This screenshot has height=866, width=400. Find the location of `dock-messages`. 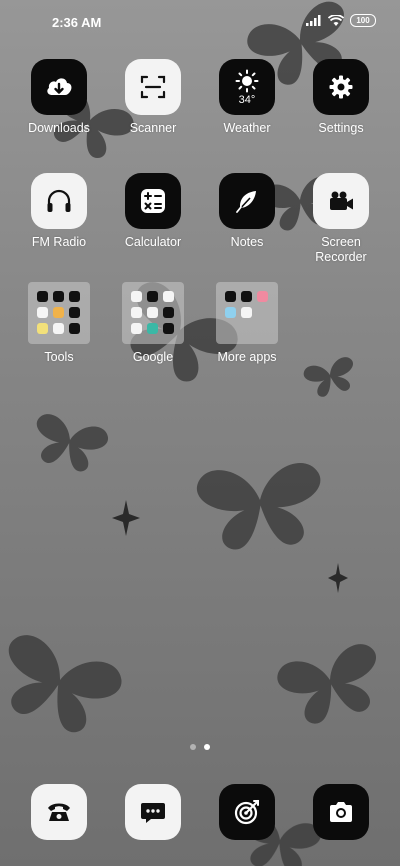

dock-messages is located at coordinates (153, 812).